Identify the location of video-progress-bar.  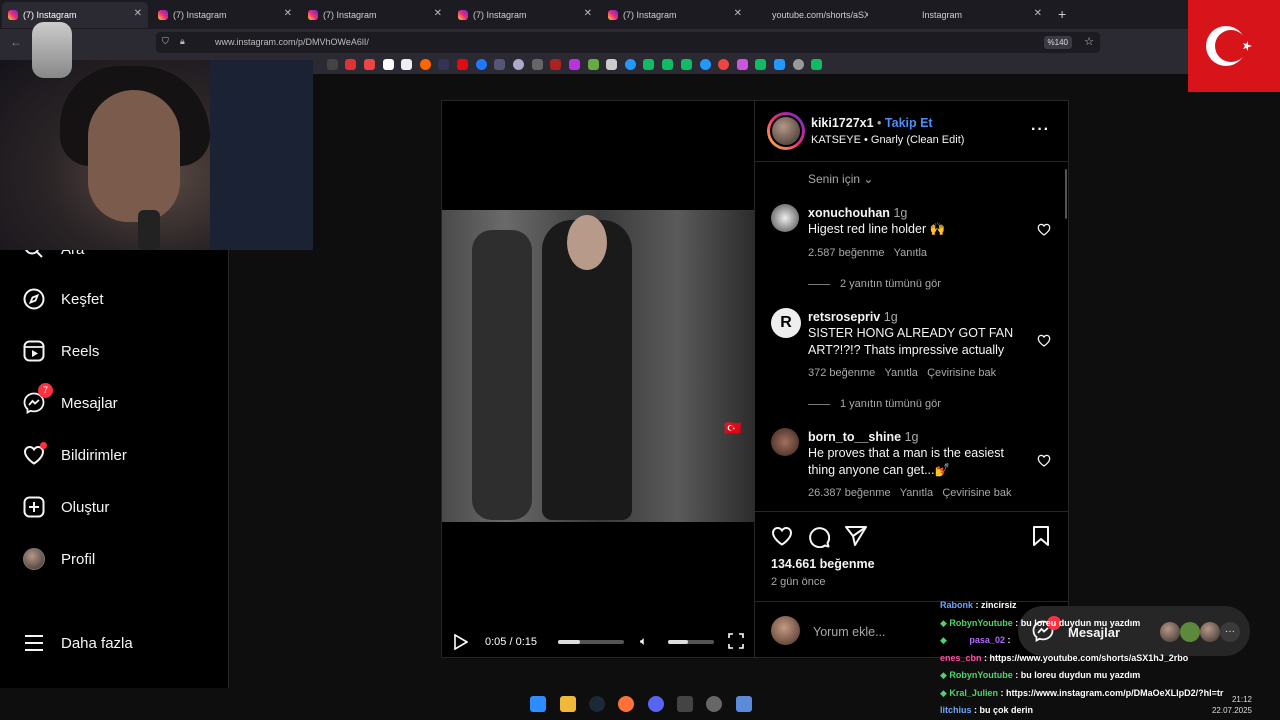
(591, 642).